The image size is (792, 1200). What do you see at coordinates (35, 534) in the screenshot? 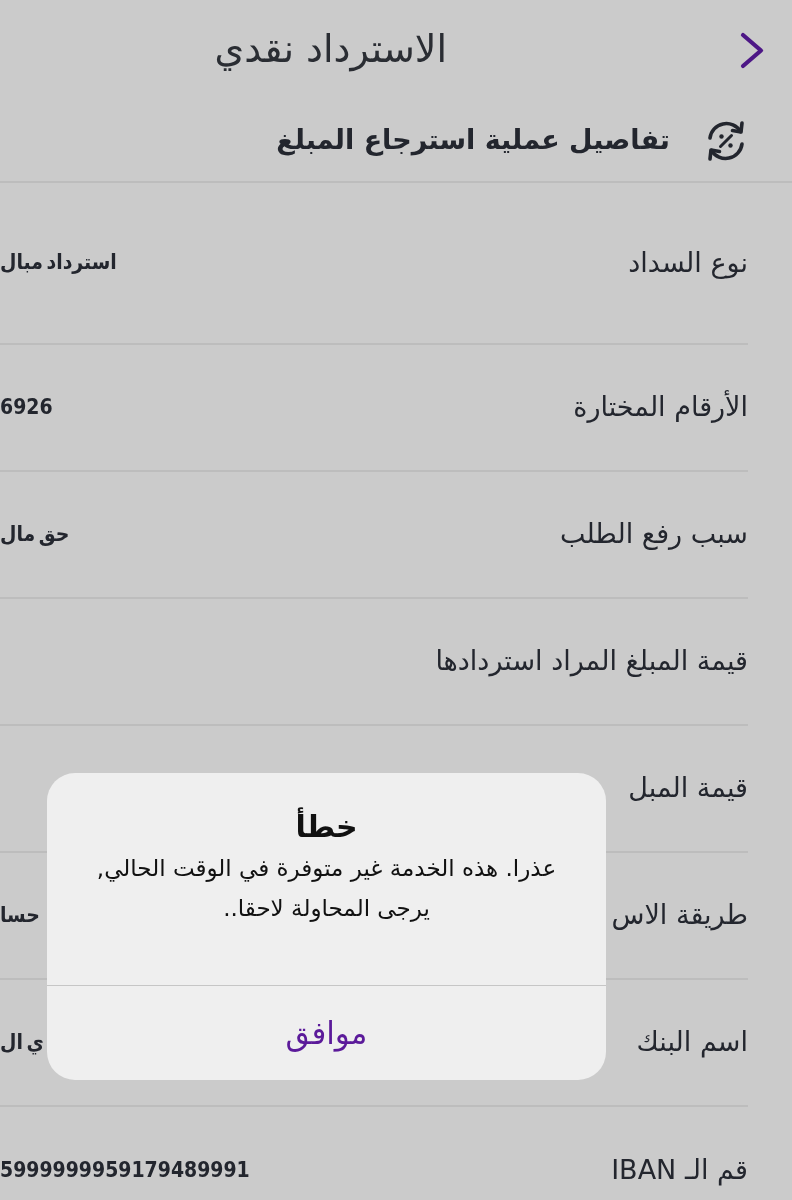
I see `field-value: حق مال` at bounding box center [35, 534].